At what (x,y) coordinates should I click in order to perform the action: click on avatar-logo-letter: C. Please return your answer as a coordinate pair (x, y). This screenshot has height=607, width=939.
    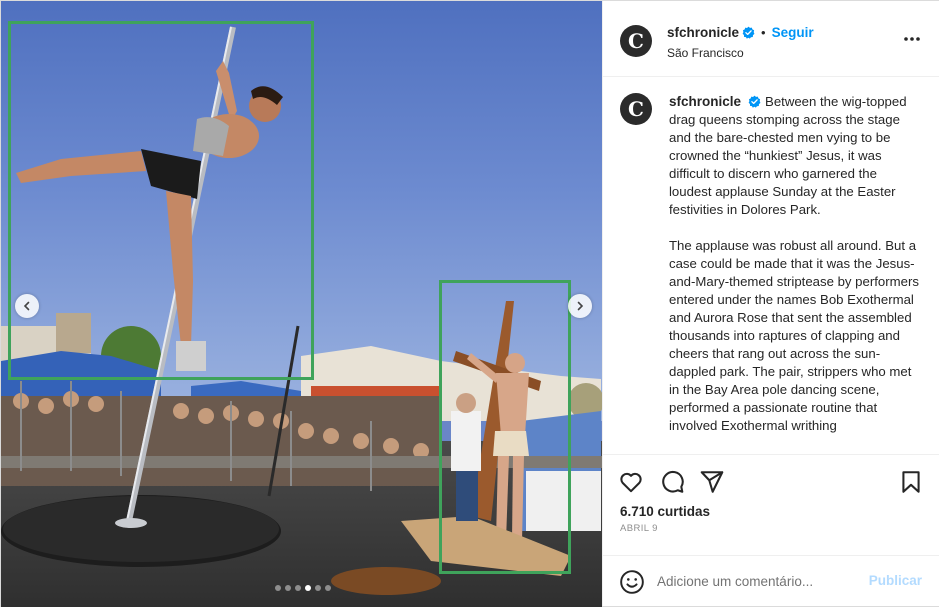
    Looking at the image, I should click on (636, 41).